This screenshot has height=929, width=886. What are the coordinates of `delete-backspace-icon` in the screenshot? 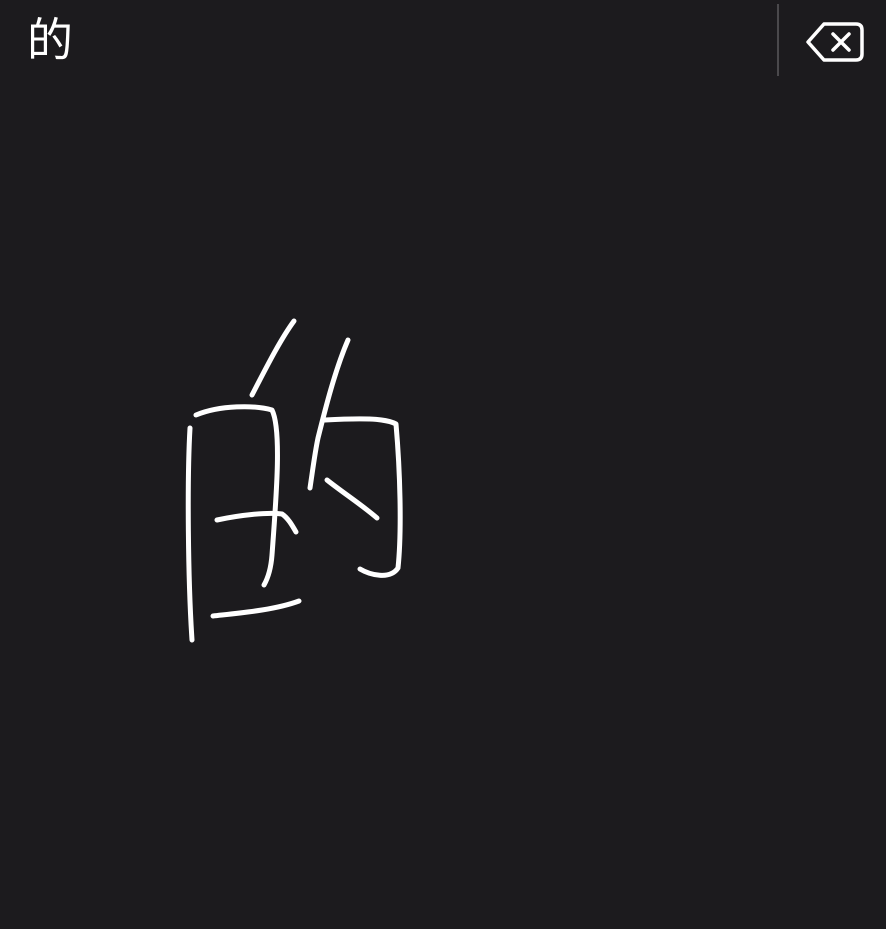 It's located at (835, 42).